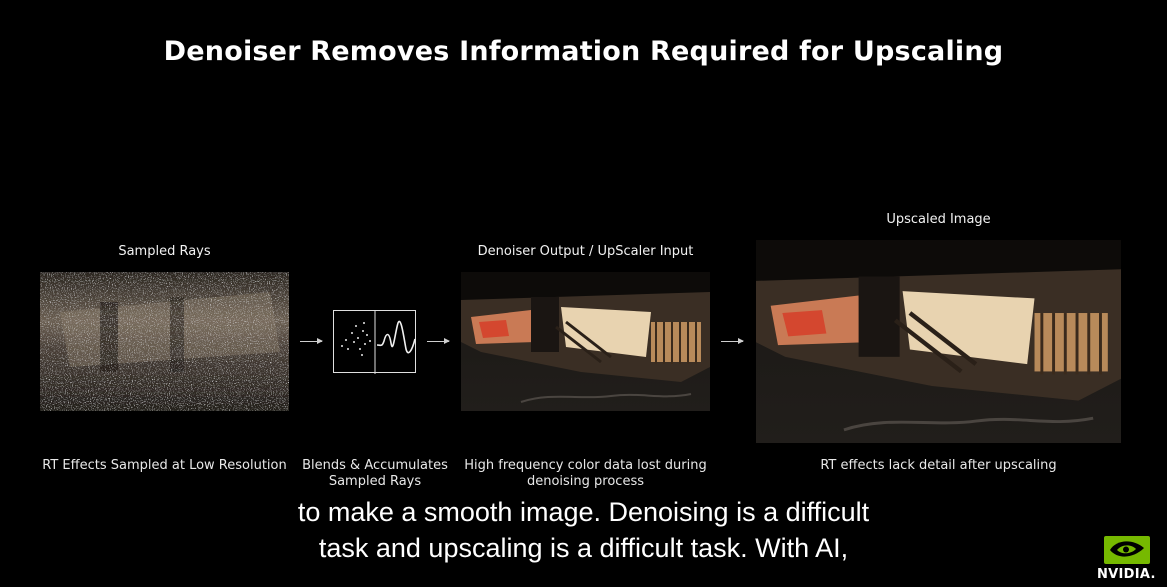 The width and height of the screenshot is (1167, 587). What do you see at coordinates (1126, 574) in the screenshot?
I see `nvidia-wordmark: NVIDIA.` at bounding box center [1126, 574].